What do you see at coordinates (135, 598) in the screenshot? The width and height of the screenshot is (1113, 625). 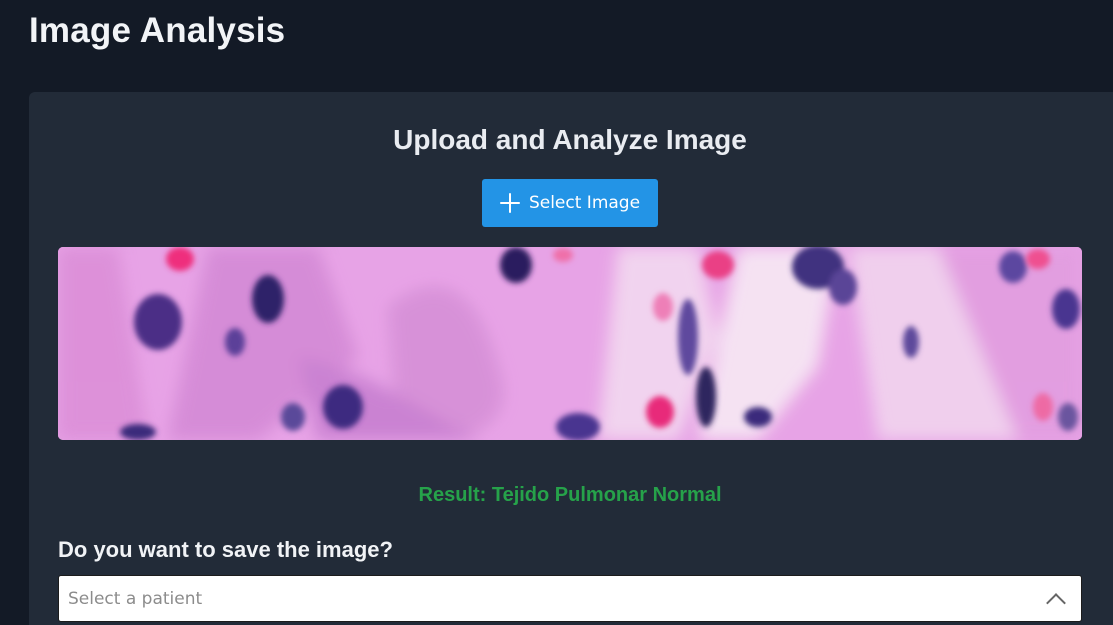 I see `patient-select-placeholder: Select a patient` at bounding box center [135, 598].